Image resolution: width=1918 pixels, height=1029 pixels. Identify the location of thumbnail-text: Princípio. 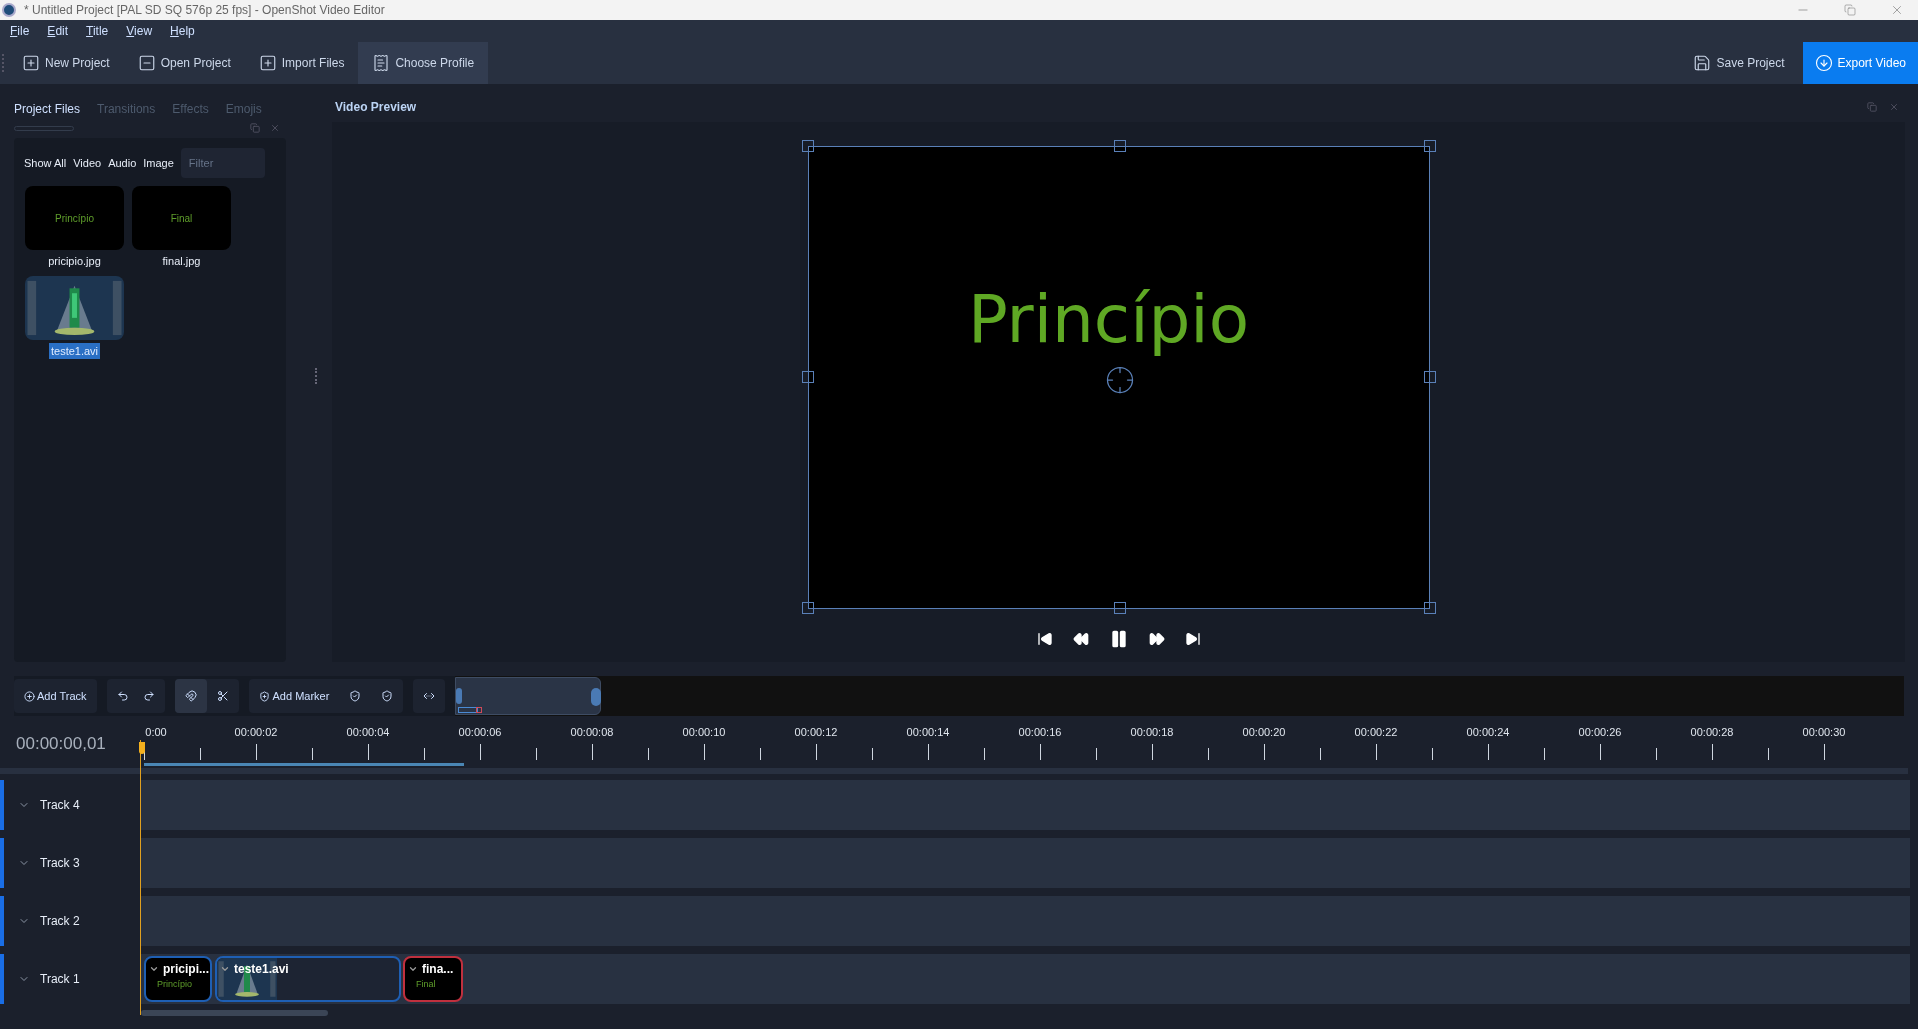
(74, 218).